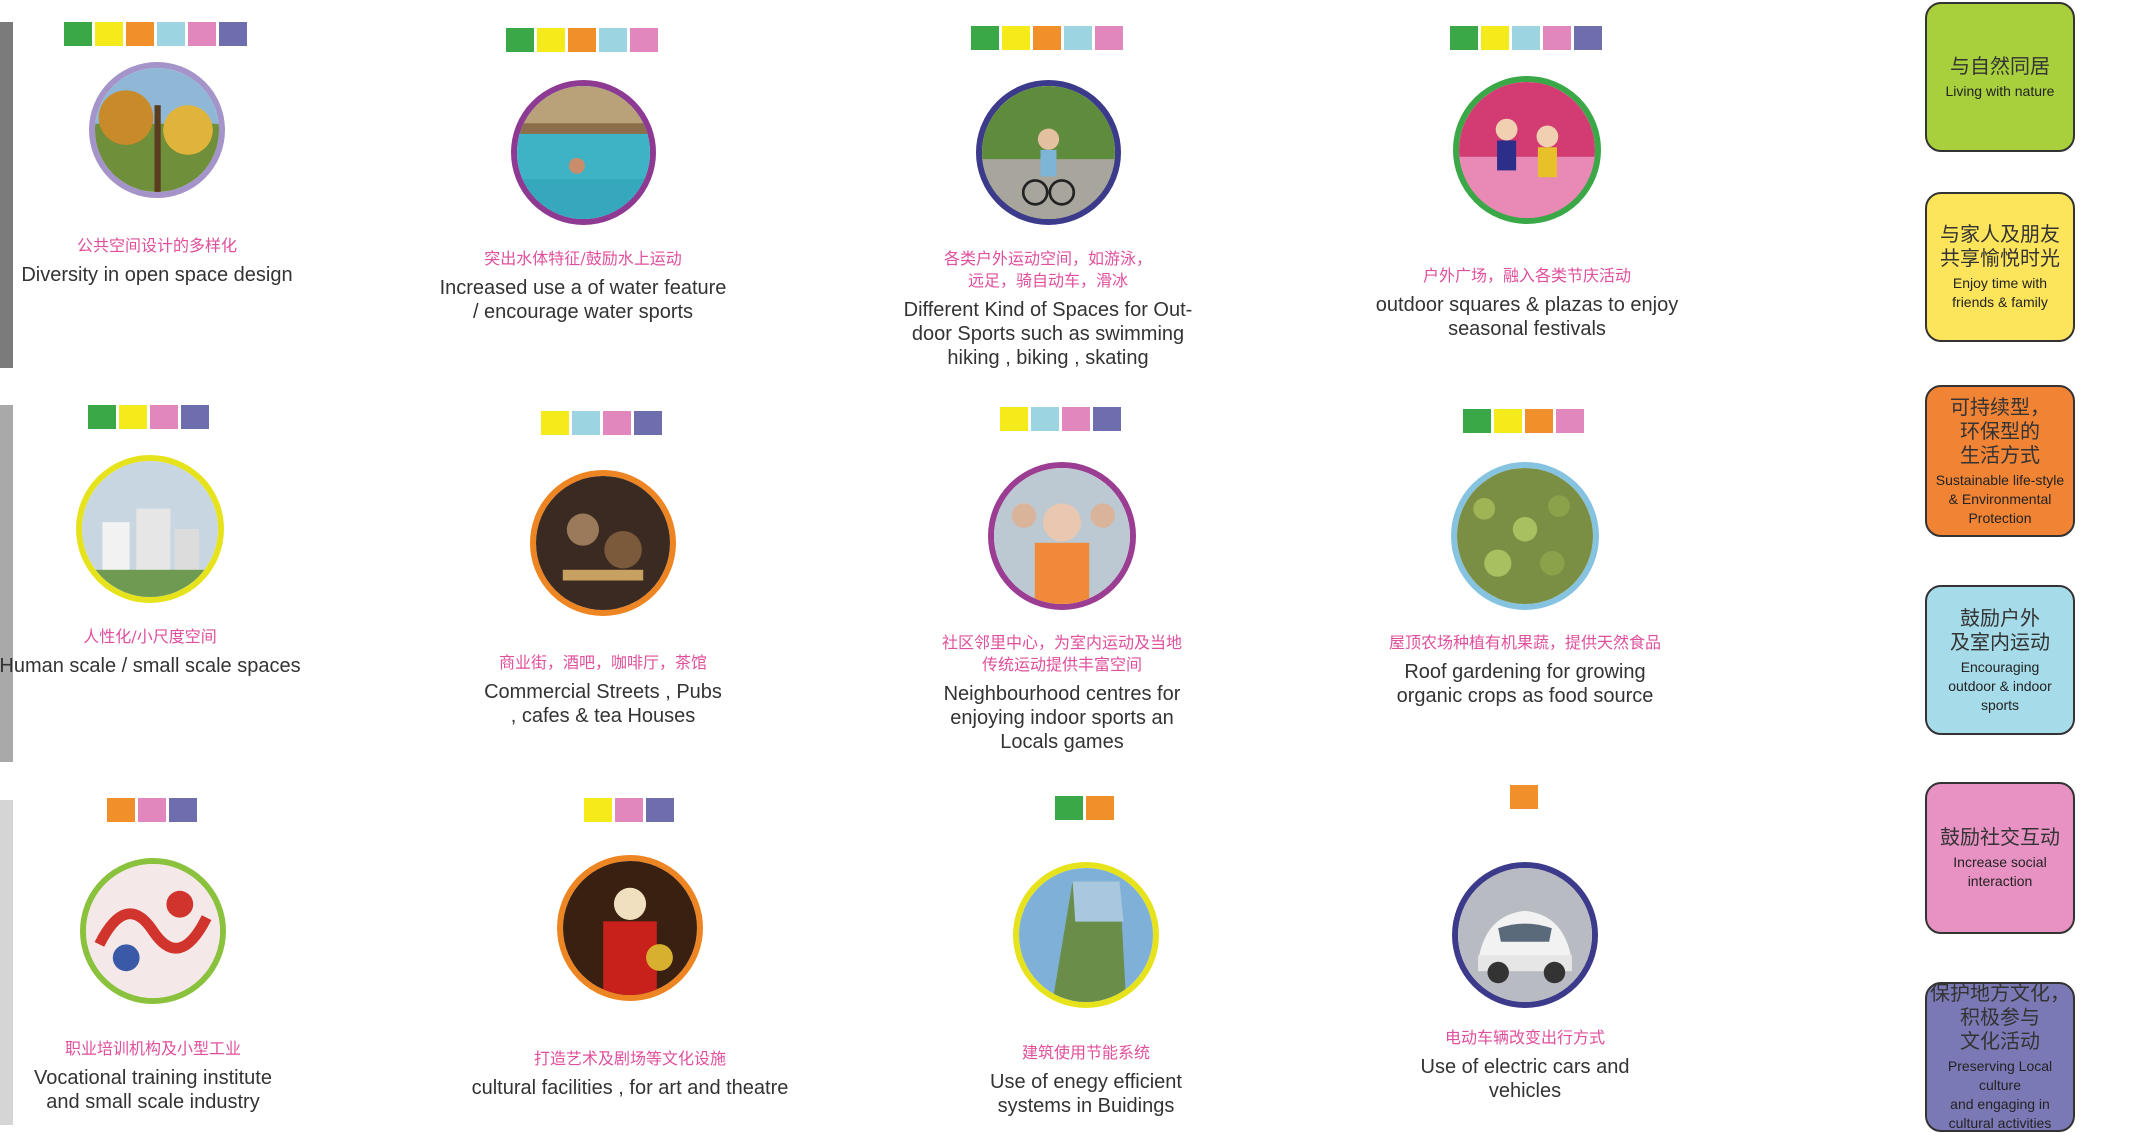  What do you see at coordinates (2000, 629) in the screenshot?
I see `legend-label-cn: 鼓励户外 及室内运动` at bounding box center [2000, 629].